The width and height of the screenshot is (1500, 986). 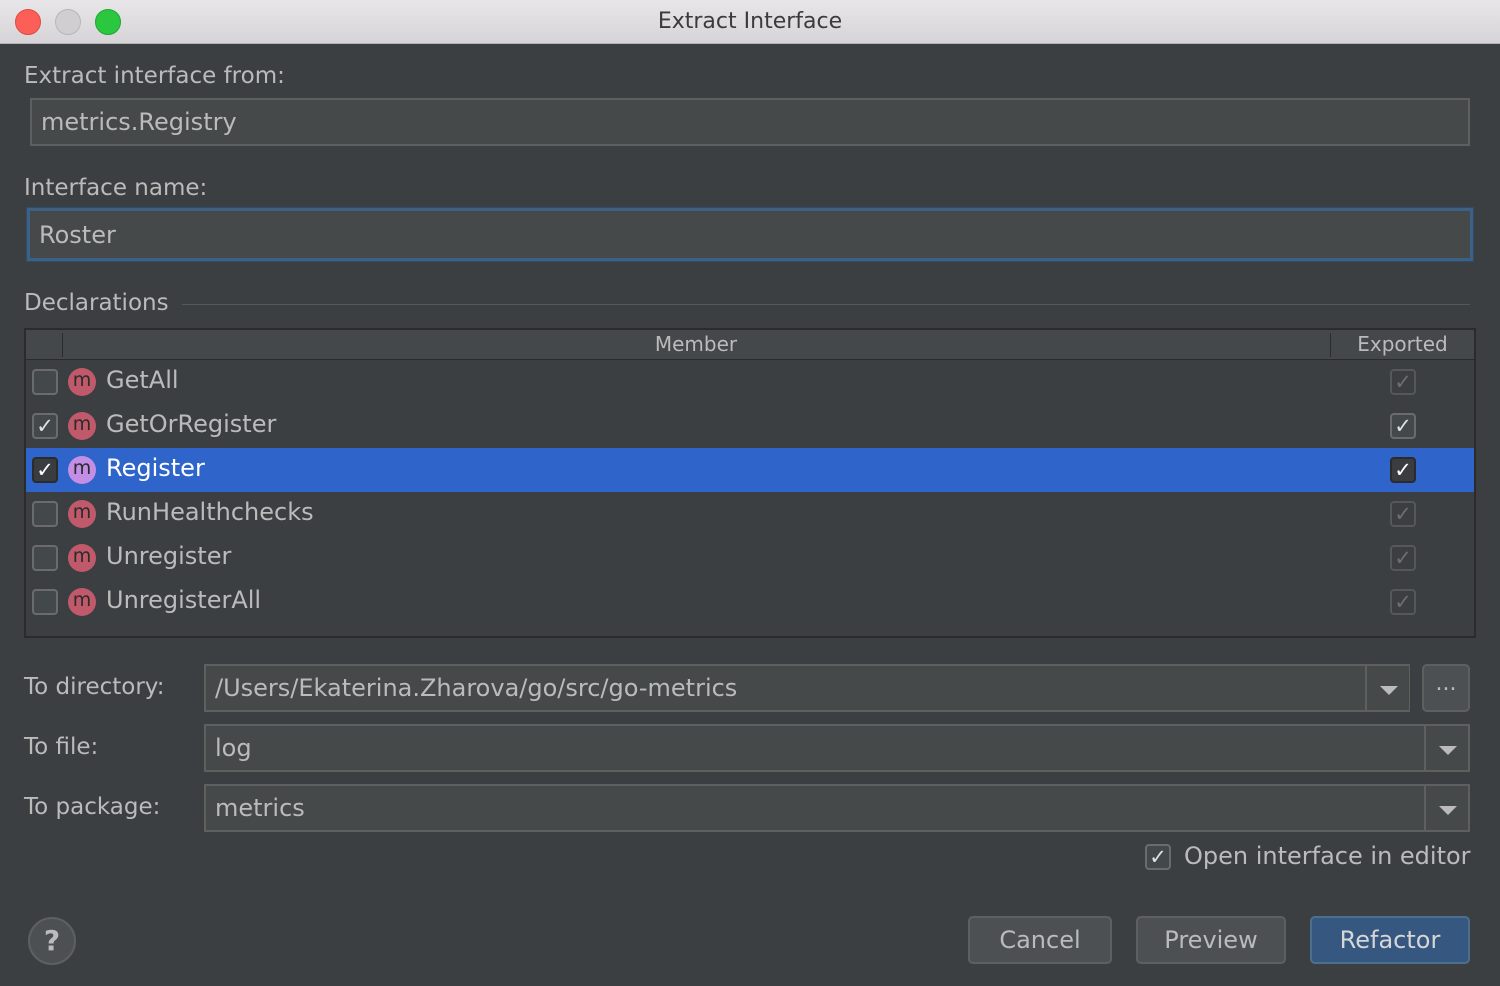 What do you see at coordinates (155, 468) in the screenshot?
I see `member-name: Register` at bounding box center [155, 468].